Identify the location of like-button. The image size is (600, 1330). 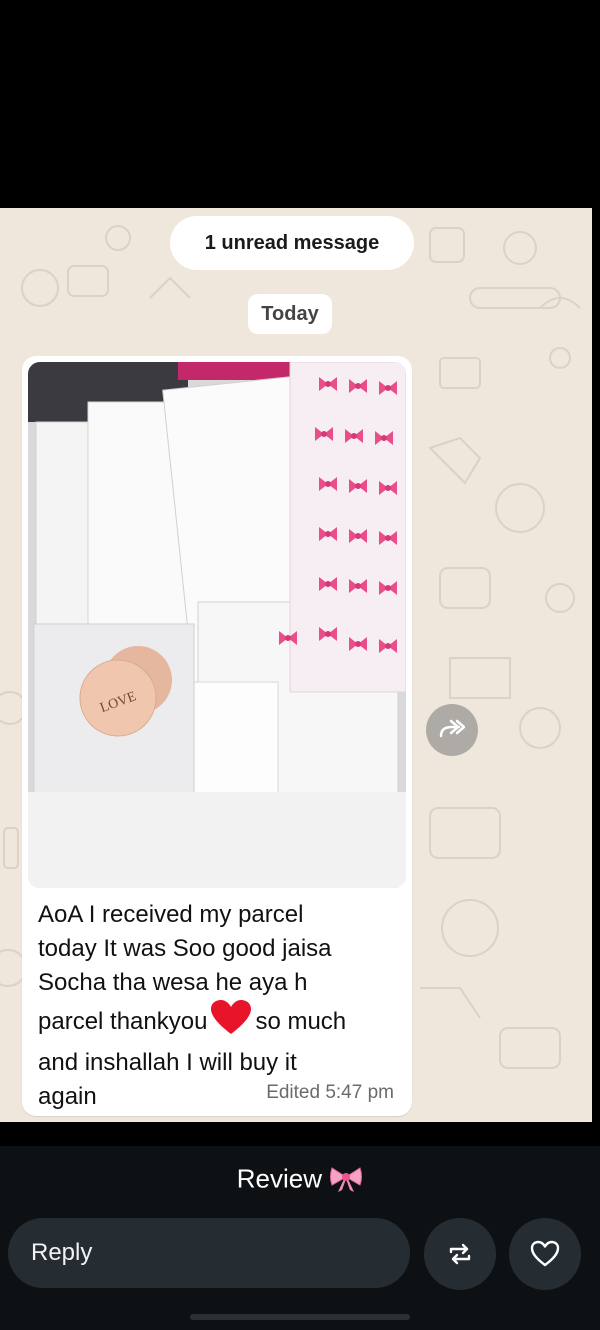
(545, 1254).